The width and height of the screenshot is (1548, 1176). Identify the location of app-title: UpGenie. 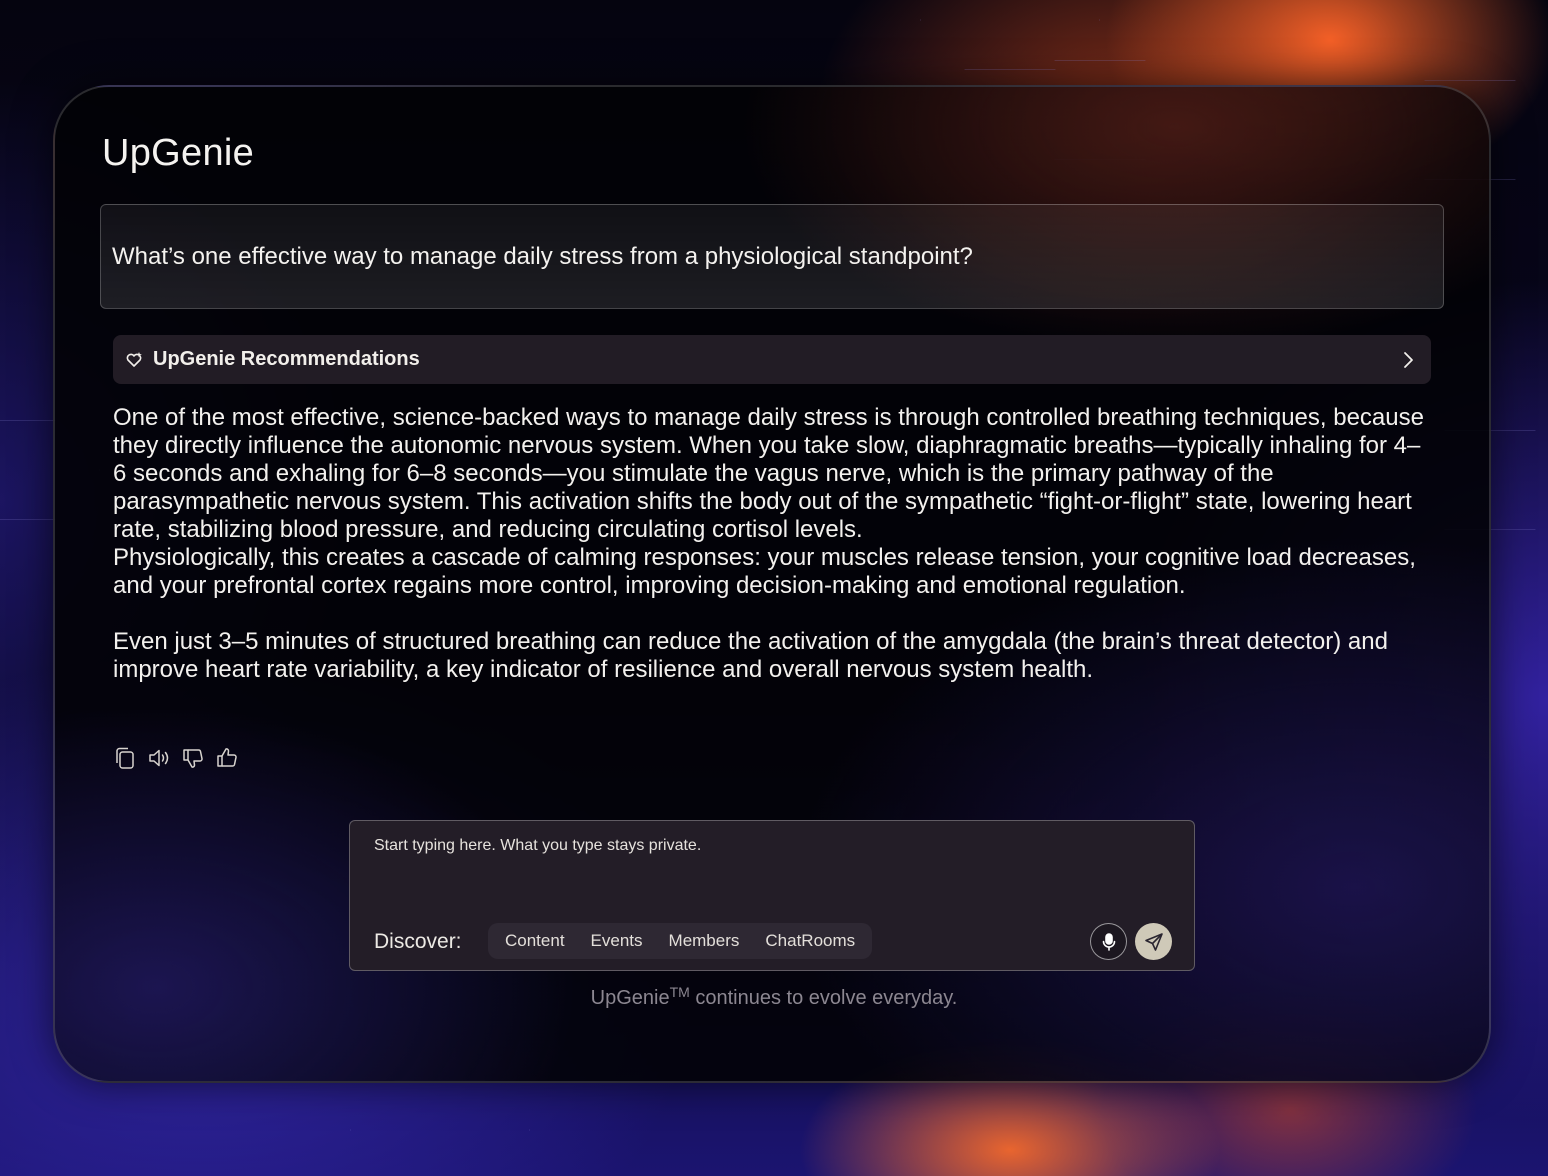
(178, 153).